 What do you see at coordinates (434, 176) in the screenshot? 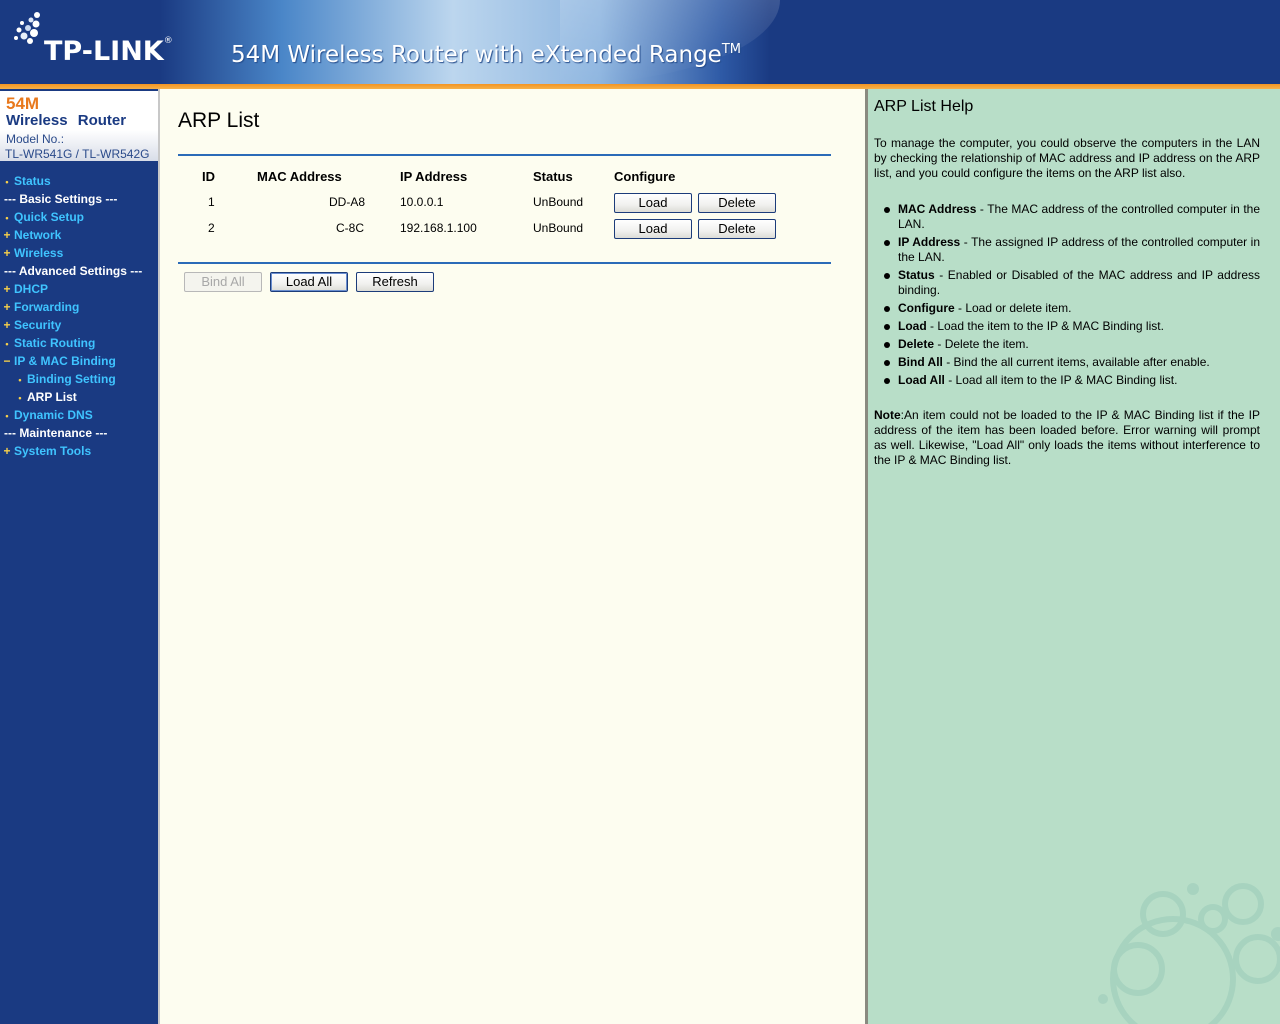
I see `column-header-ip: IP Address` at bounding box center [434, 176].